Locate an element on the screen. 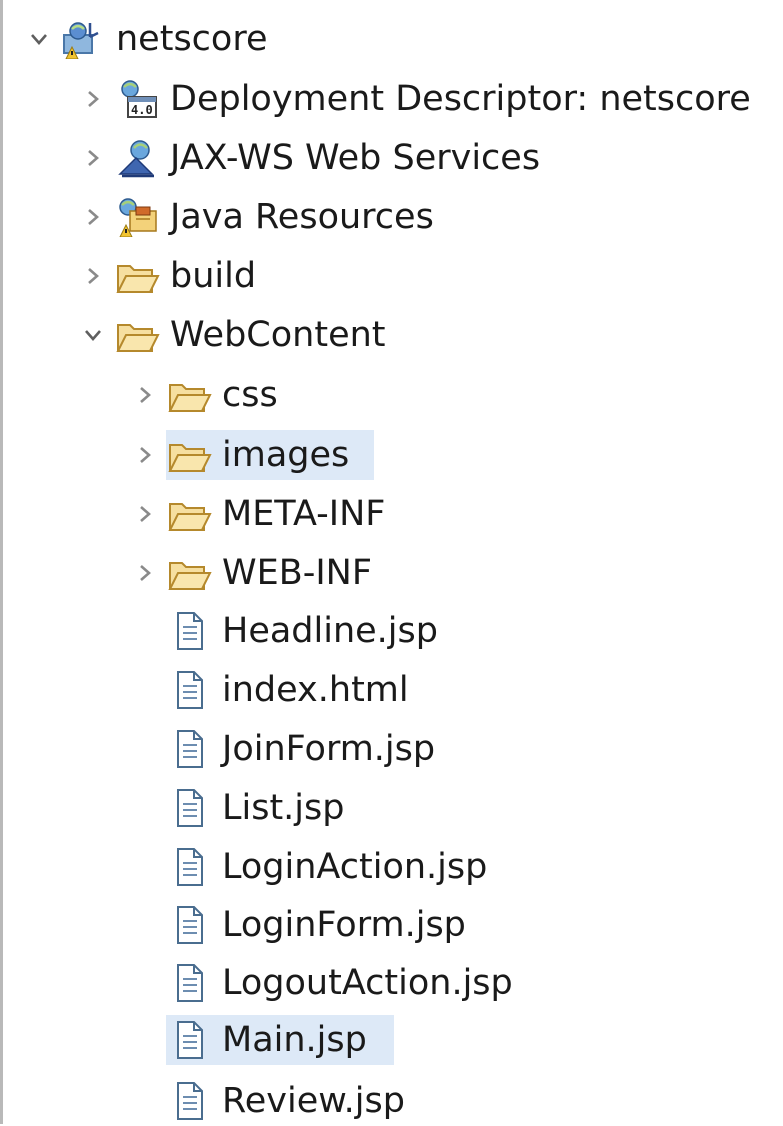 This screenshot has height=1126, width=783. tree-node-label: Java Resources is located at coordinates (302, 217).